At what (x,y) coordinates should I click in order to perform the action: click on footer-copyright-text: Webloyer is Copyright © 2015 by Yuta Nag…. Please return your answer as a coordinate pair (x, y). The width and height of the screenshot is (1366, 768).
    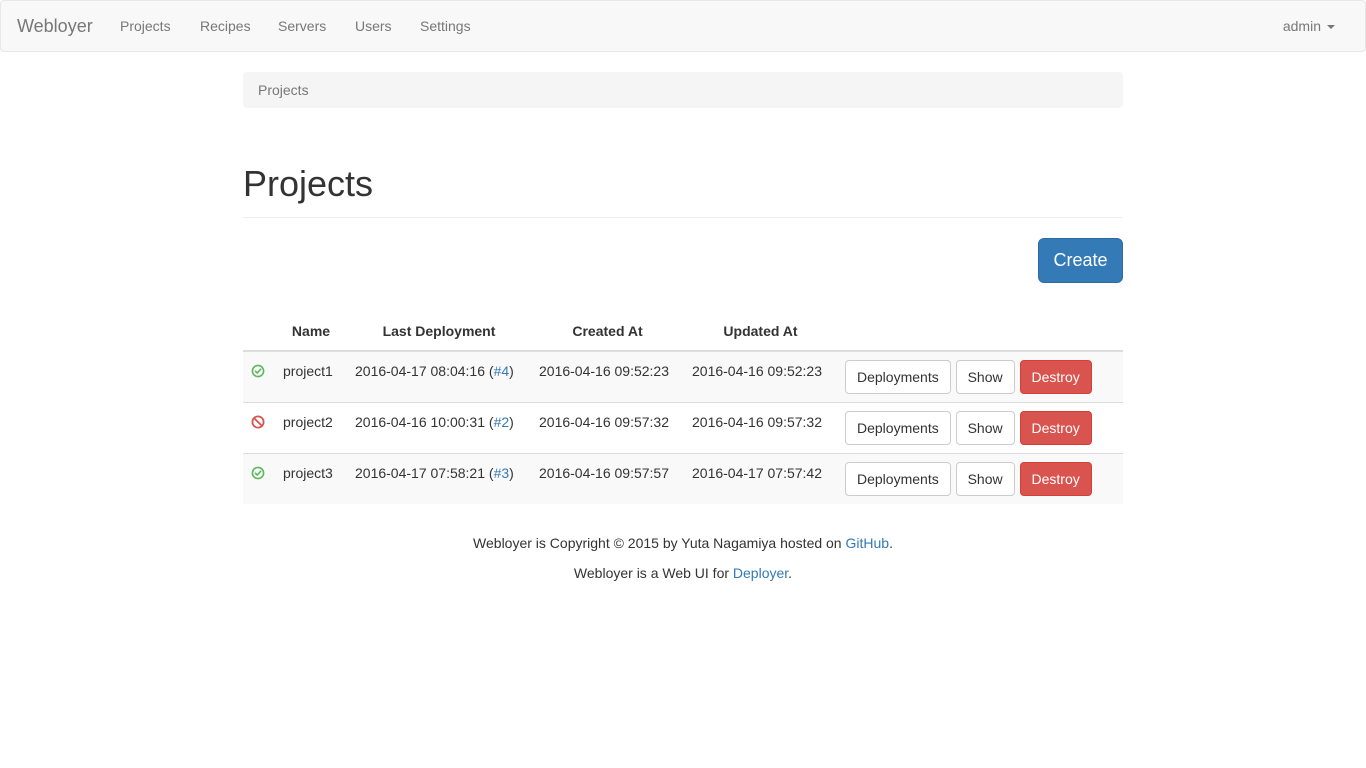
    Looking at the image, I should click on (659, 543).